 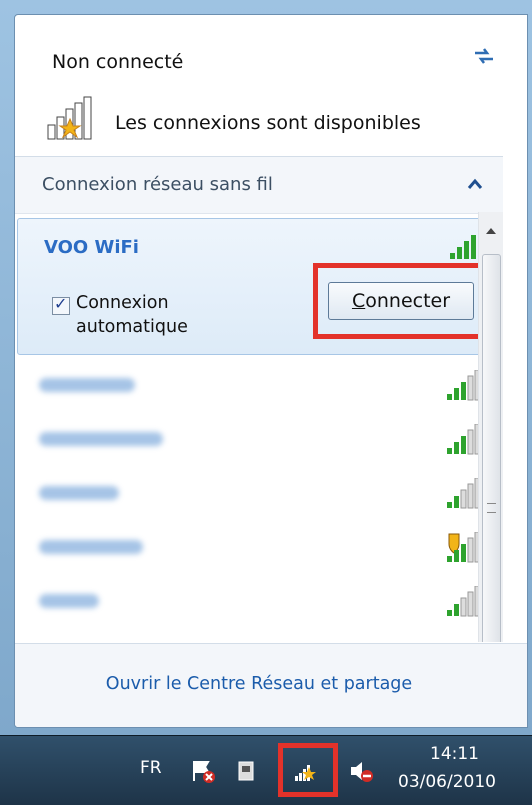 I want to click on clock-time: 14:11, so click(x=454, y=754).